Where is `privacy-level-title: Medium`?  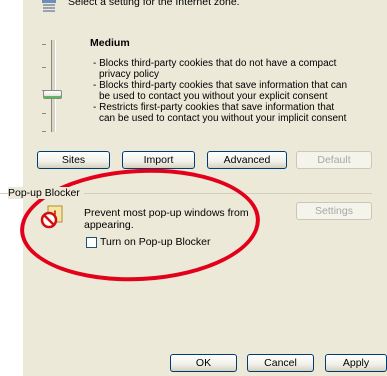
privacy-level-title: Medium is located at coordinates (110, 43).